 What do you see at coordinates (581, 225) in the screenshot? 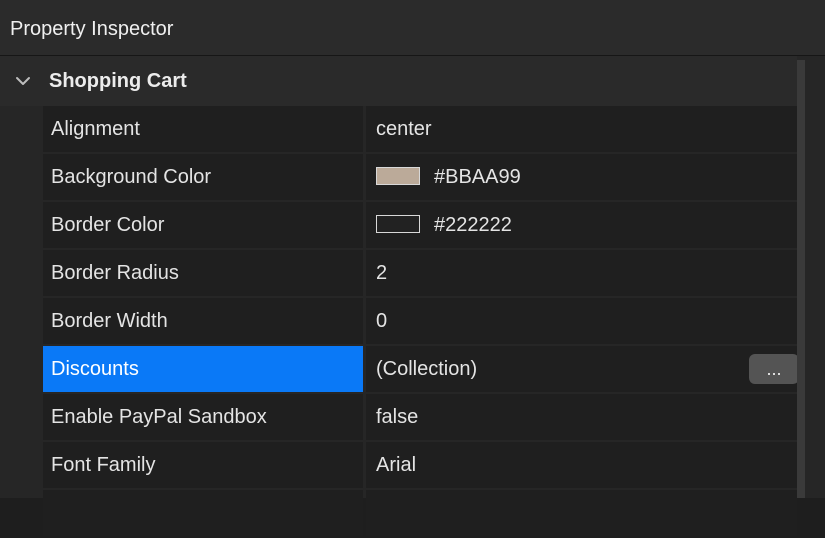
I see `property-value: #222222` at bounding box center [581, 225].